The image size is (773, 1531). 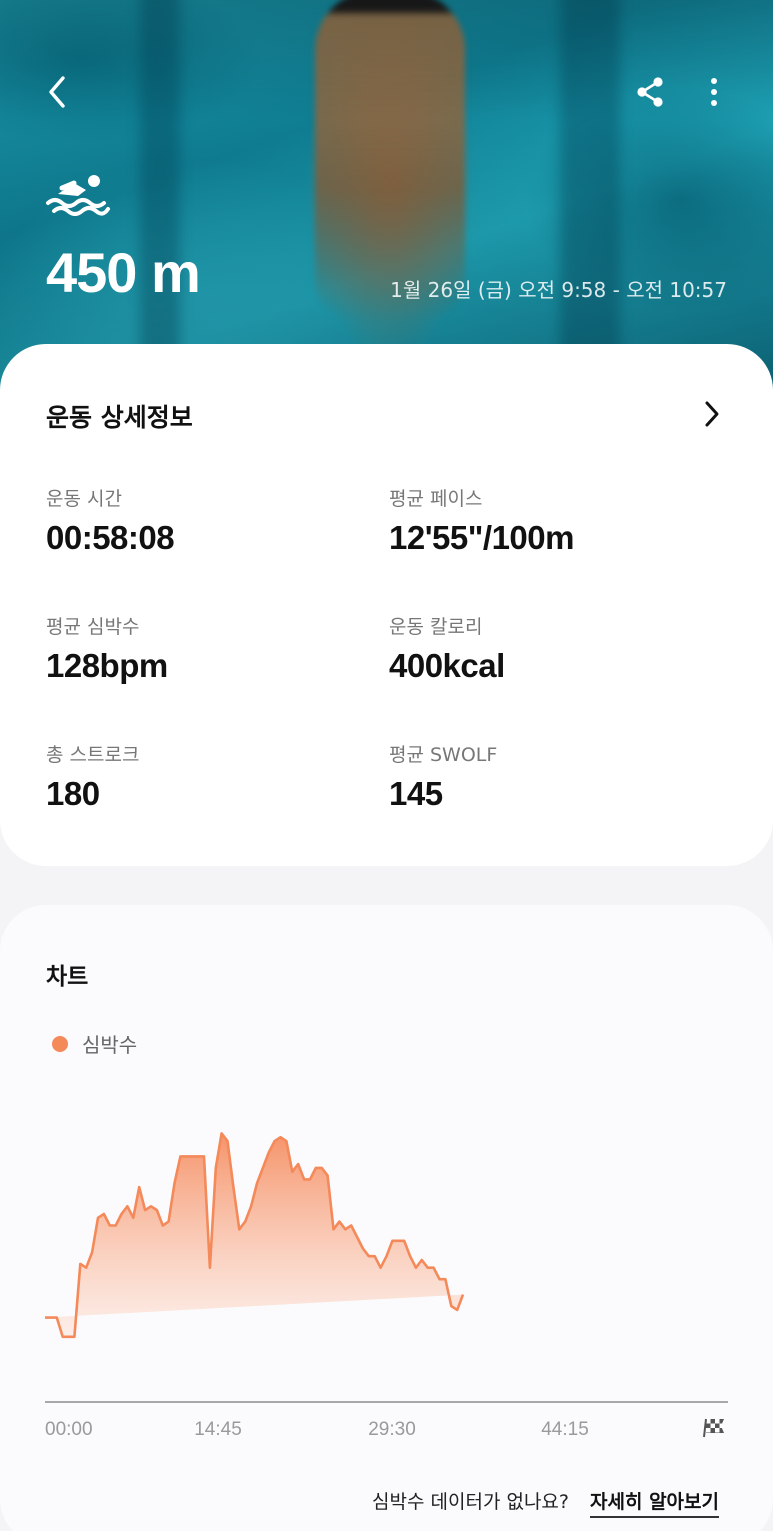 I want to click on workout-time-range: 1월 26일 (금) 오전 9:58 - 오전 10:57, so click(x=558, y=290).